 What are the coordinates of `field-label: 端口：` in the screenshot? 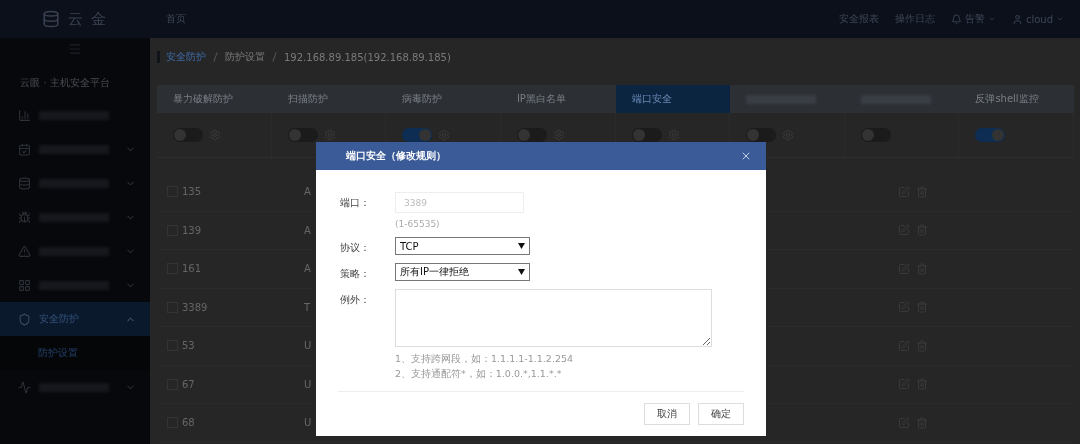 It's located at (355, 203).